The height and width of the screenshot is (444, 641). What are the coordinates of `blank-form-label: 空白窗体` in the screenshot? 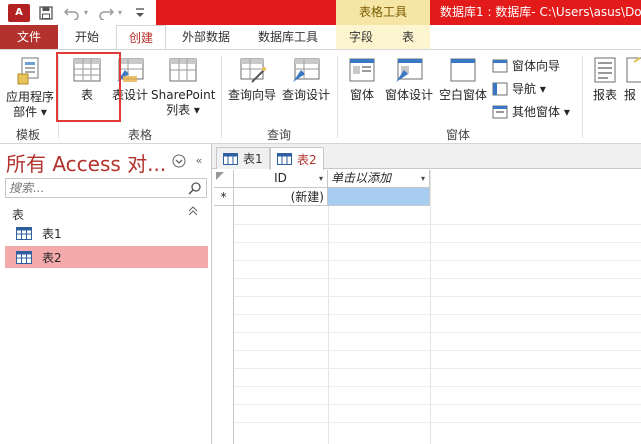 It's located at (462, 95).